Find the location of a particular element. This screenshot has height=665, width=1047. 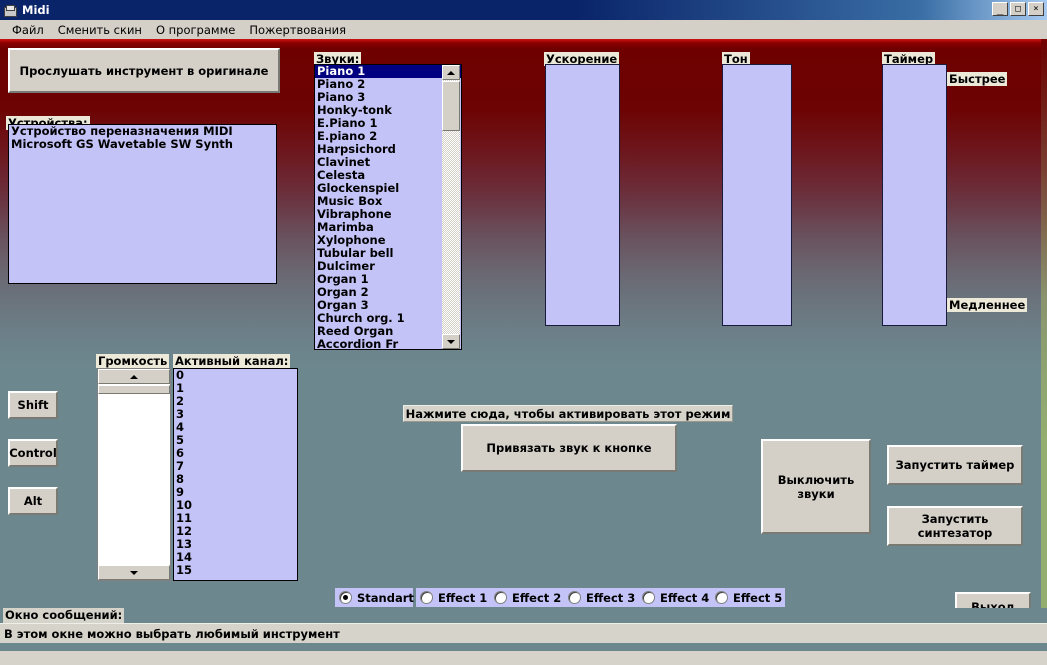

menu-item-file: Файл is located at coordinates (28, 30).